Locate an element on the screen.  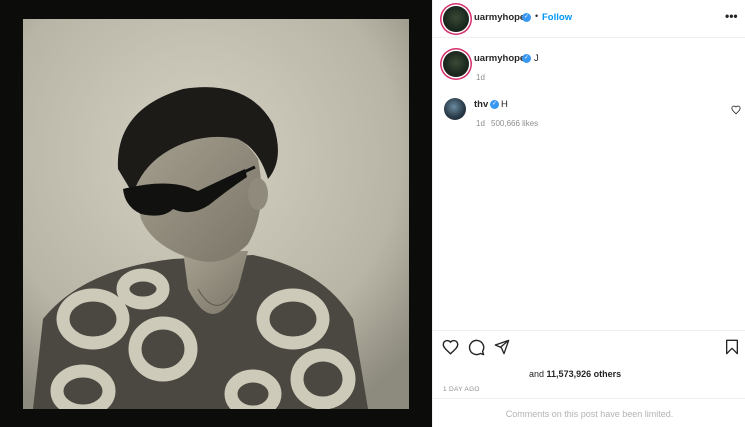
comment-timestamp: 1d is located at coordinates (480, 123).